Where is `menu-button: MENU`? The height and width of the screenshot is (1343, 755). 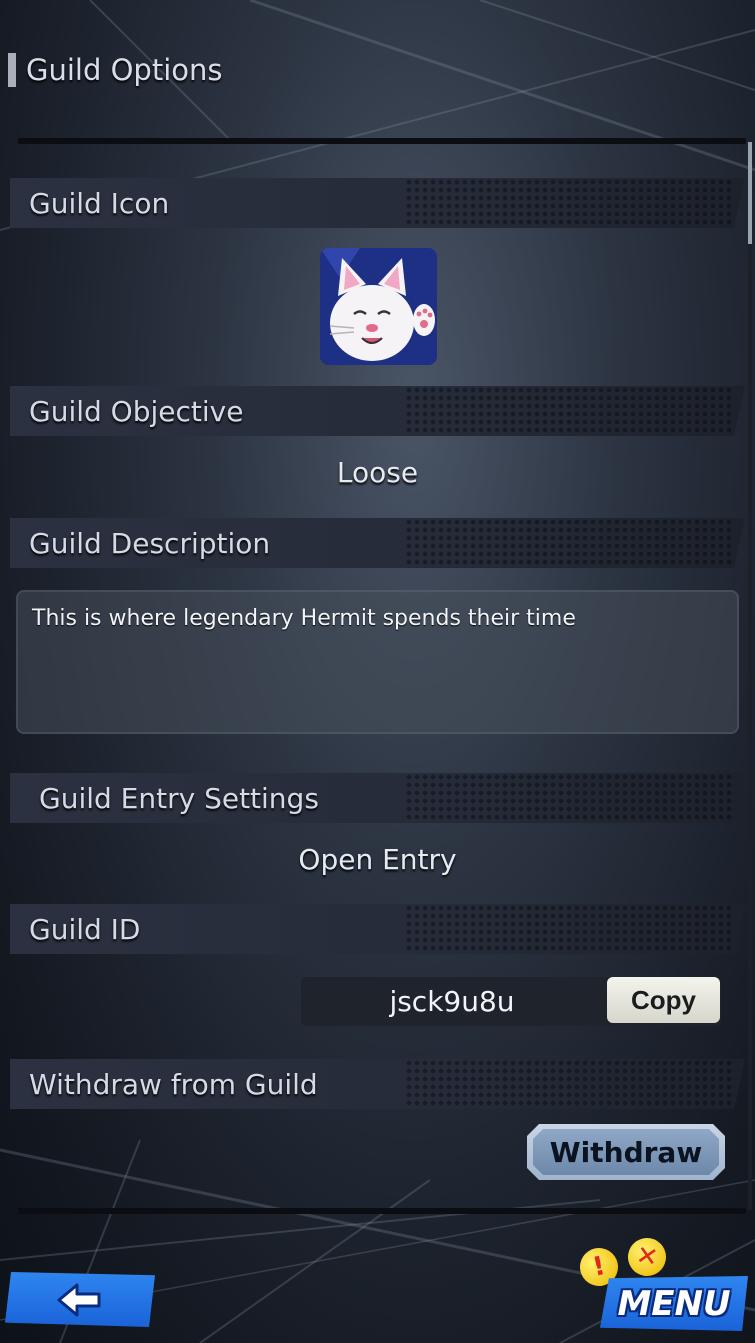 menu-button: MENU is located at coordinates (674, 1303).